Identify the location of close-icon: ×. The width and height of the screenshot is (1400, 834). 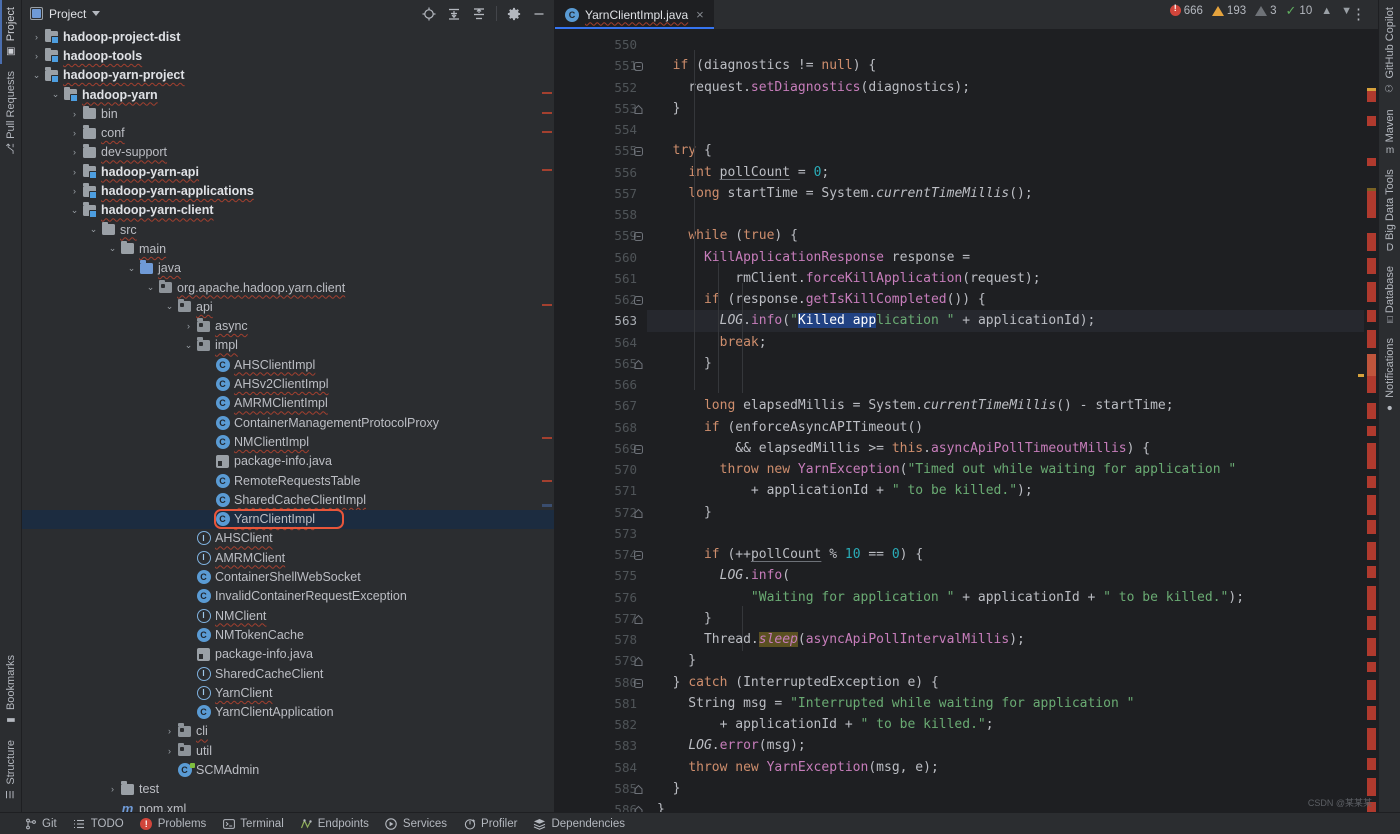
(700, 14).